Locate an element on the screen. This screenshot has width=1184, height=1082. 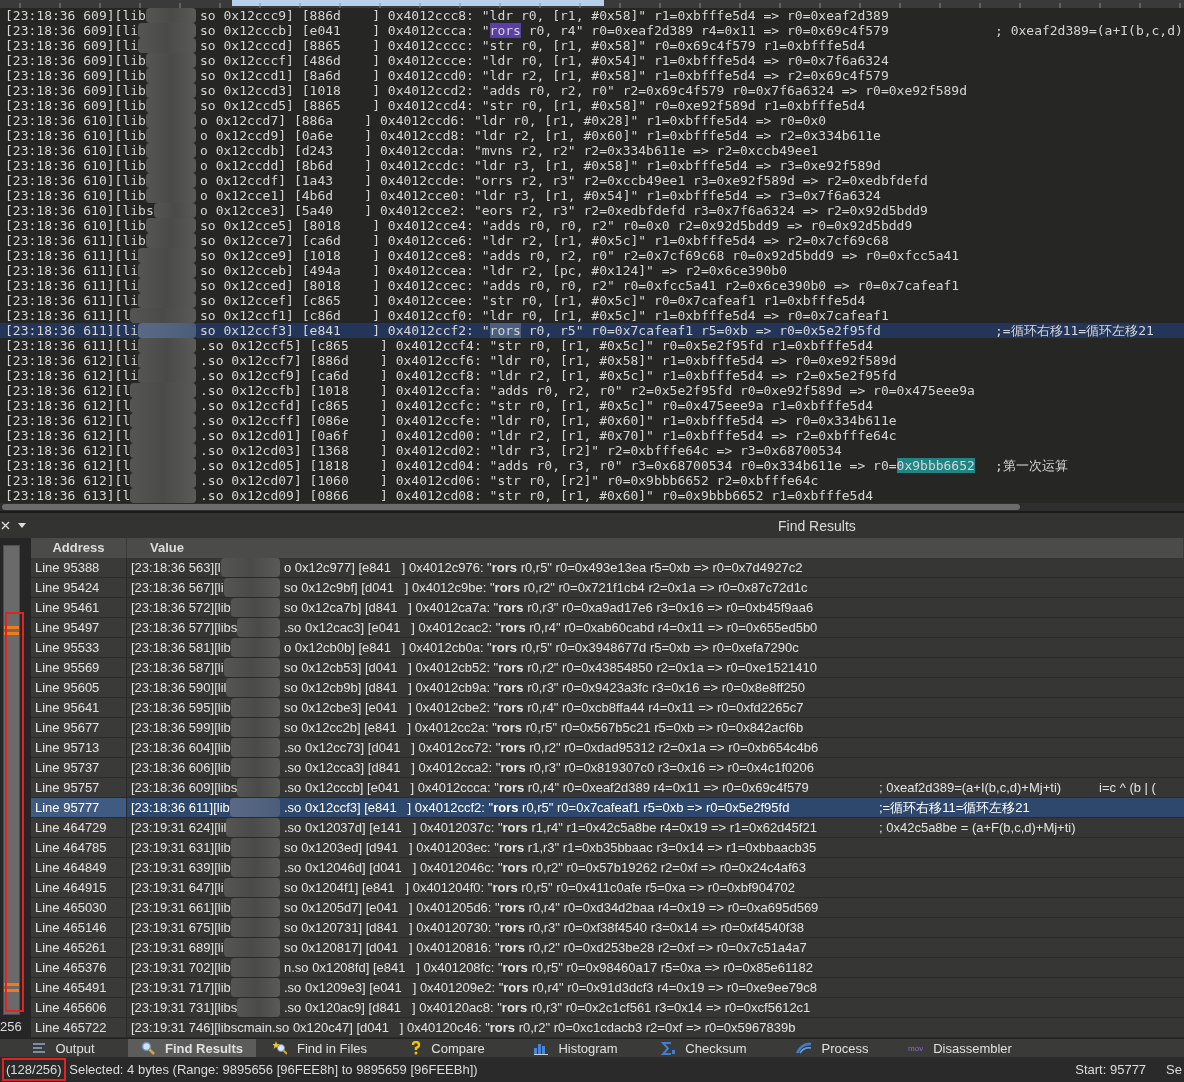
value-cell: [23:18:36 611][lib .so 0x12ccf3] [e841 ] 0x4012ccf2: "rors r0,r5" r0=0x7cafeaf1 r5=0xb => r0=0x5e2f95fd ;=循环右移11=循环左移21 is located at coordinates (655, 808).